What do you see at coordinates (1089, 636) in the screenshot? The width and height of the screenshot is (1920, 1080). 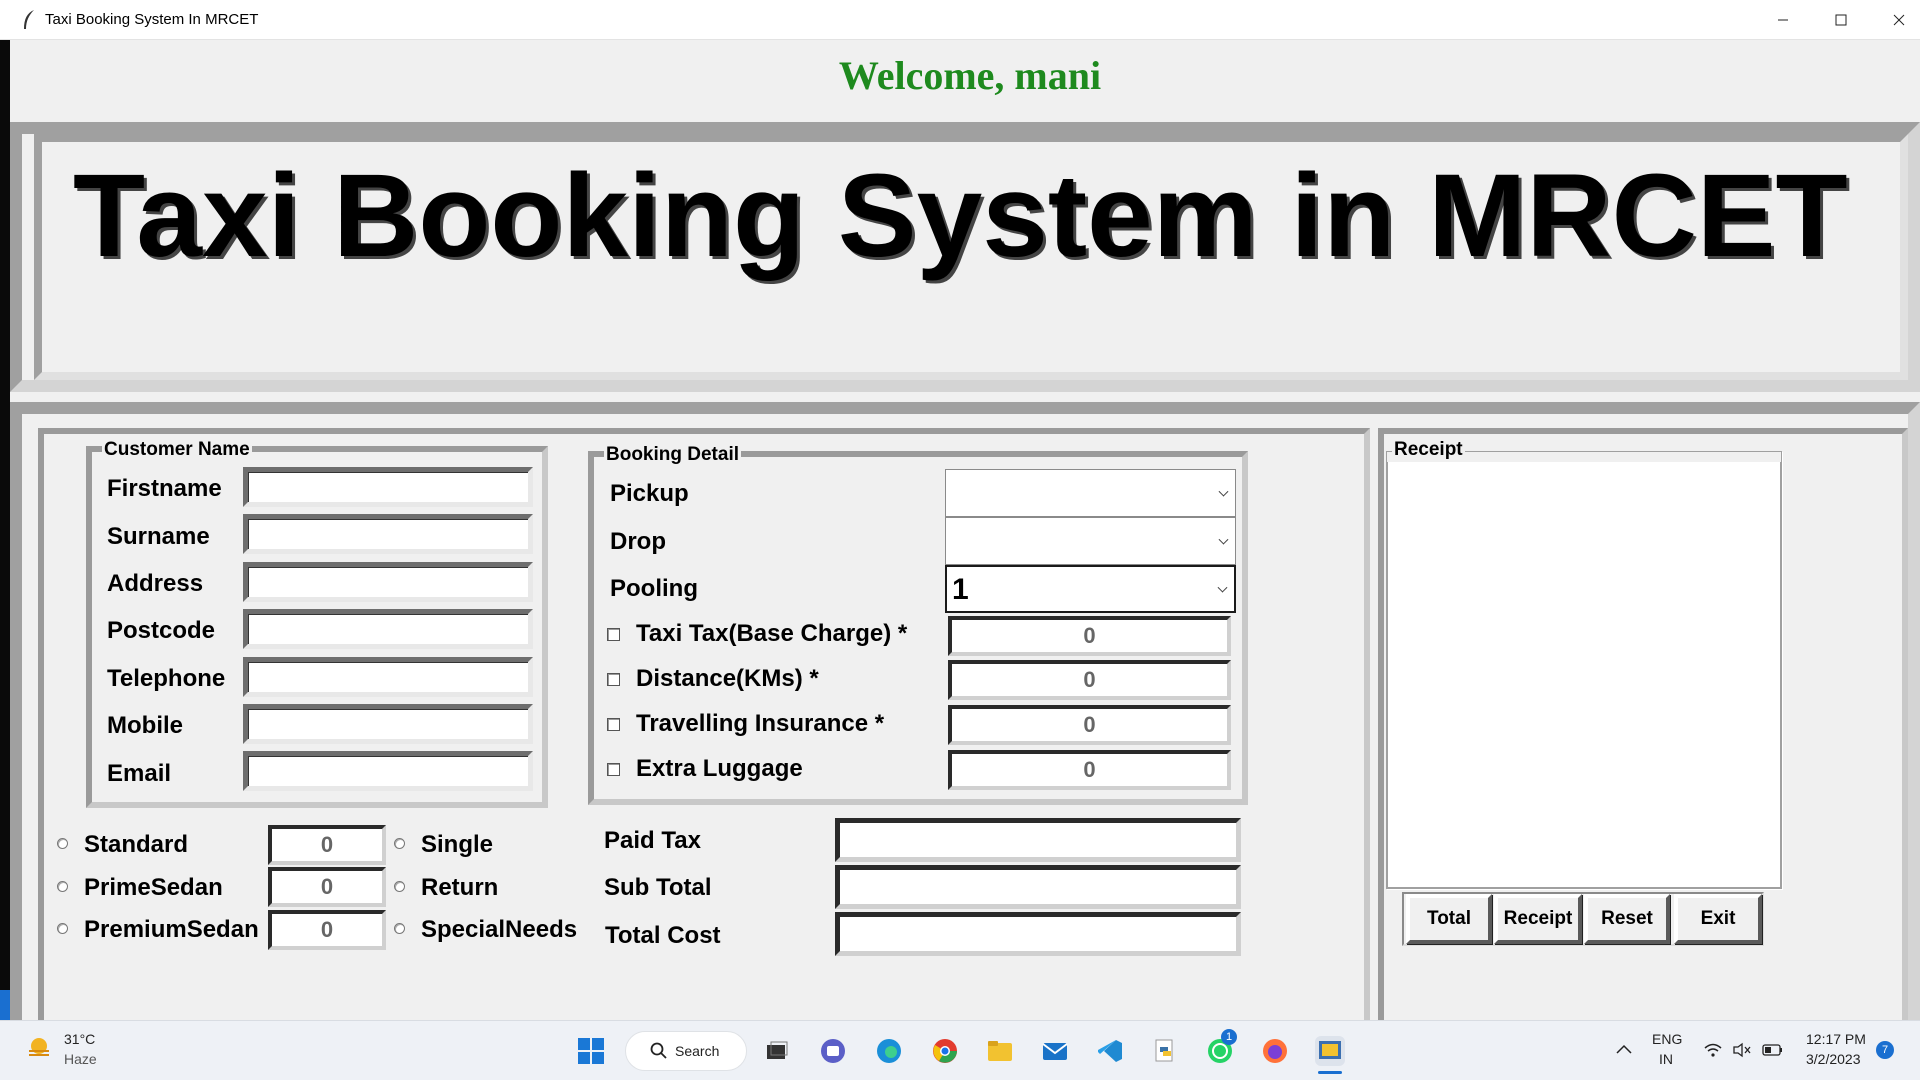 I see `taxi-tax-input: 0` at bounding box center [1089, 636].